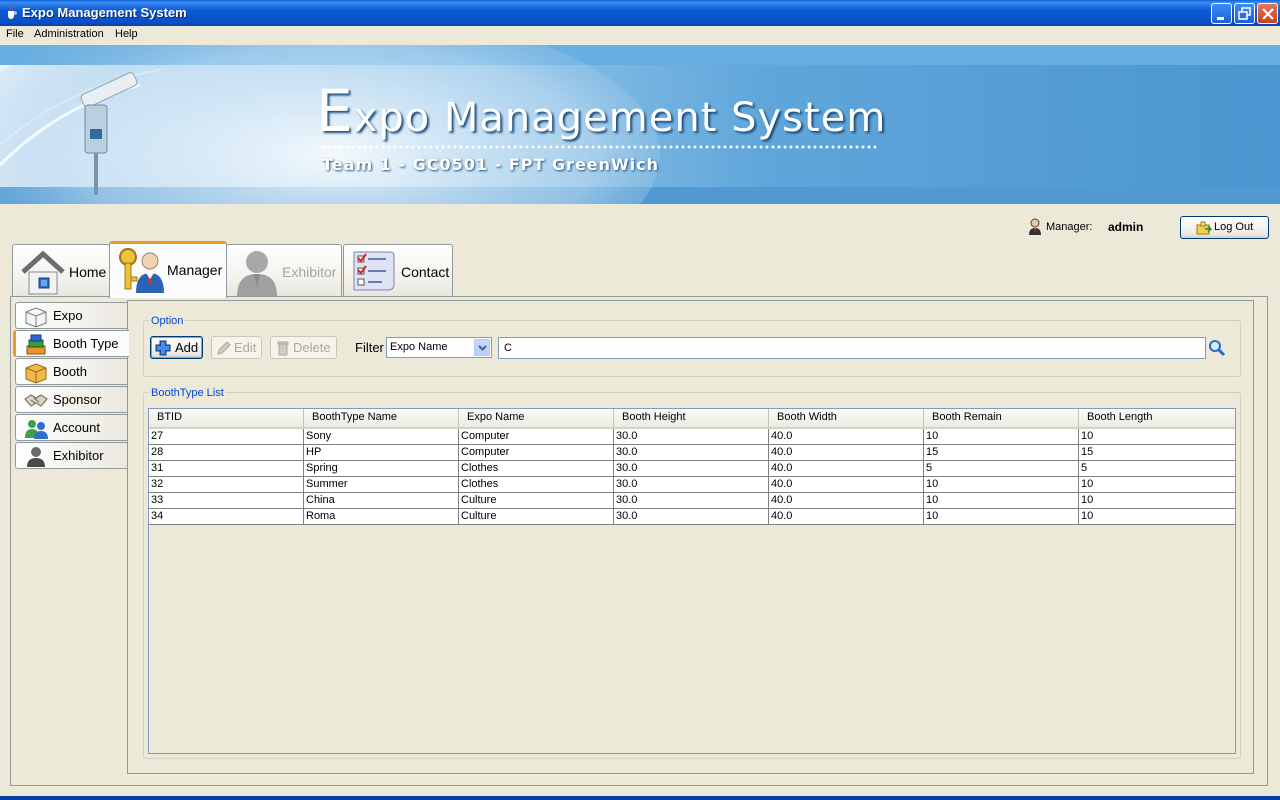  Describe the element at coordinates (76, 427) in the screenshot. I see `side-tab-account-label: Account` at that location.